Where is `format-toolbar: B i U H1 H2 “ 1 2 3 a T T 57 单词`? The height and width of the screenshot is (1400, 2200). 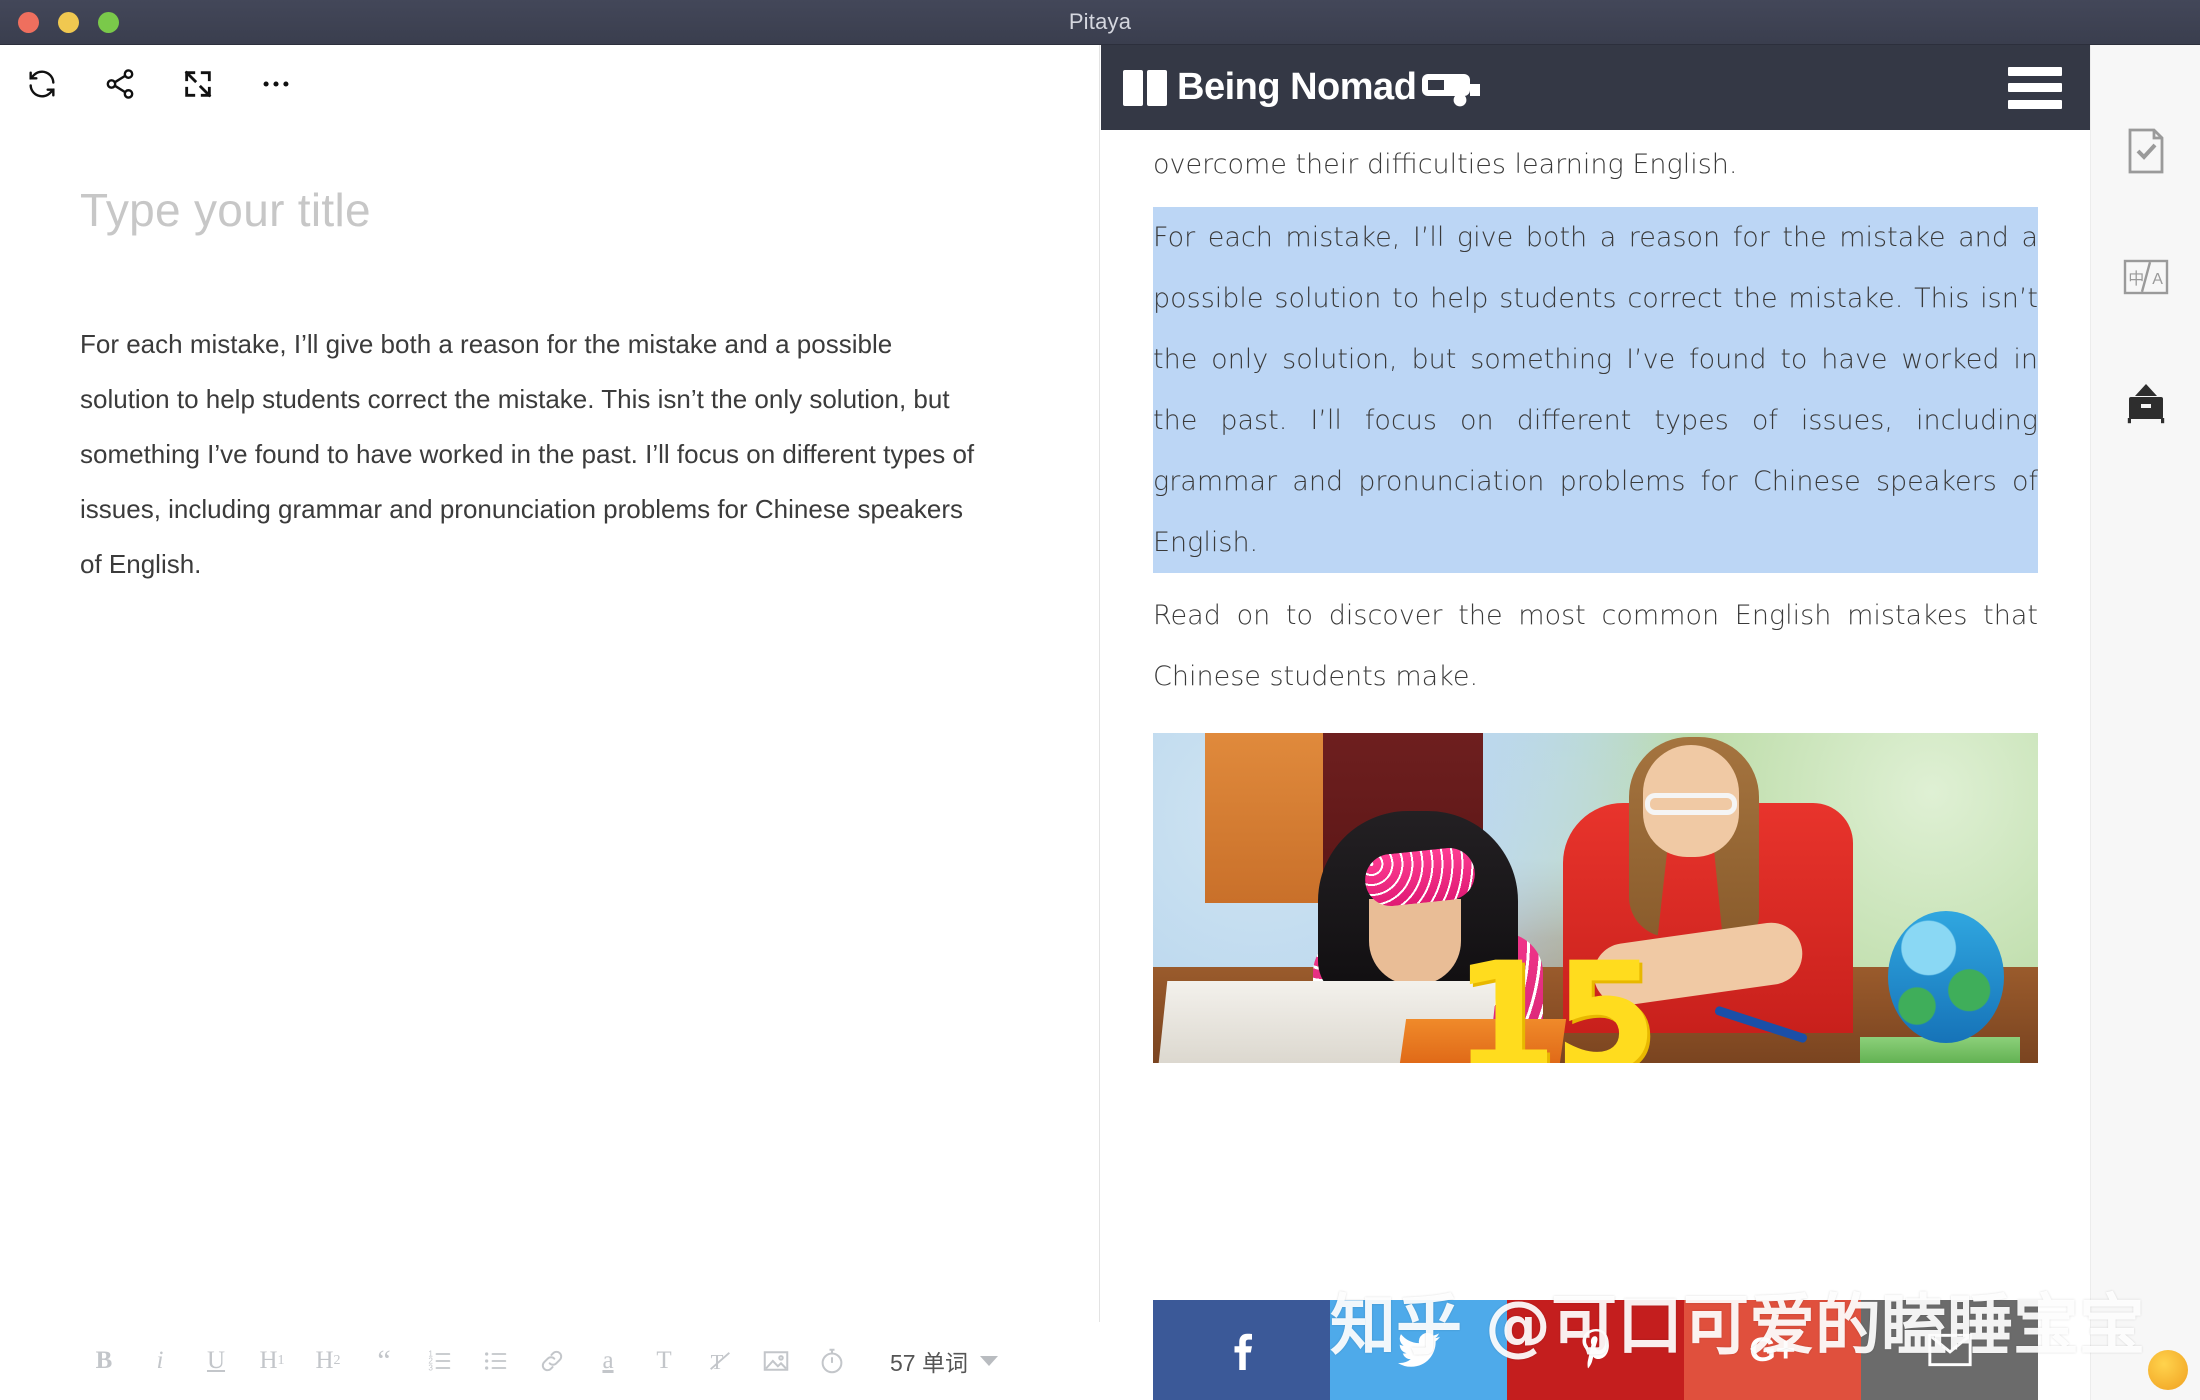 format-toolbar: B i U H1 H2 “ 1 2 3 a T T 57 单词 is located at coordinates (550, 1361).